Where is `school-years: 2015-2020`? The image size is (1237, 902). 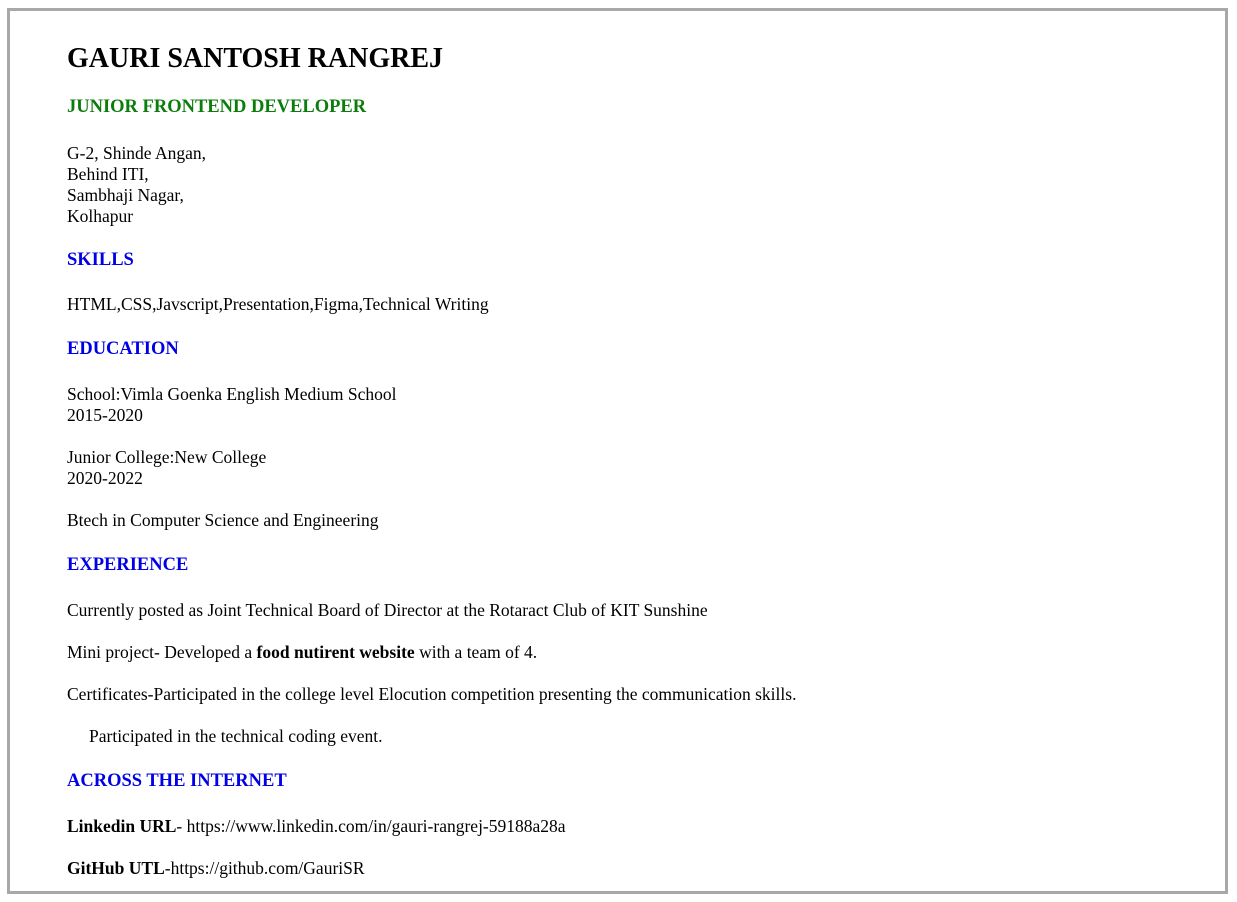
school-years: 2015-2020 is located at coordinates (105, 415).